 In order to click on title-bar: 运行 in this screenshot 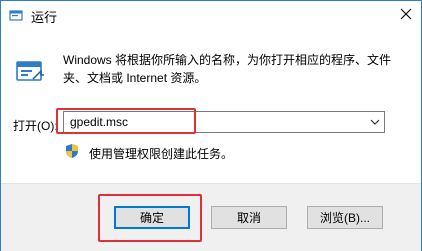, I will do `click(211, 16)`.